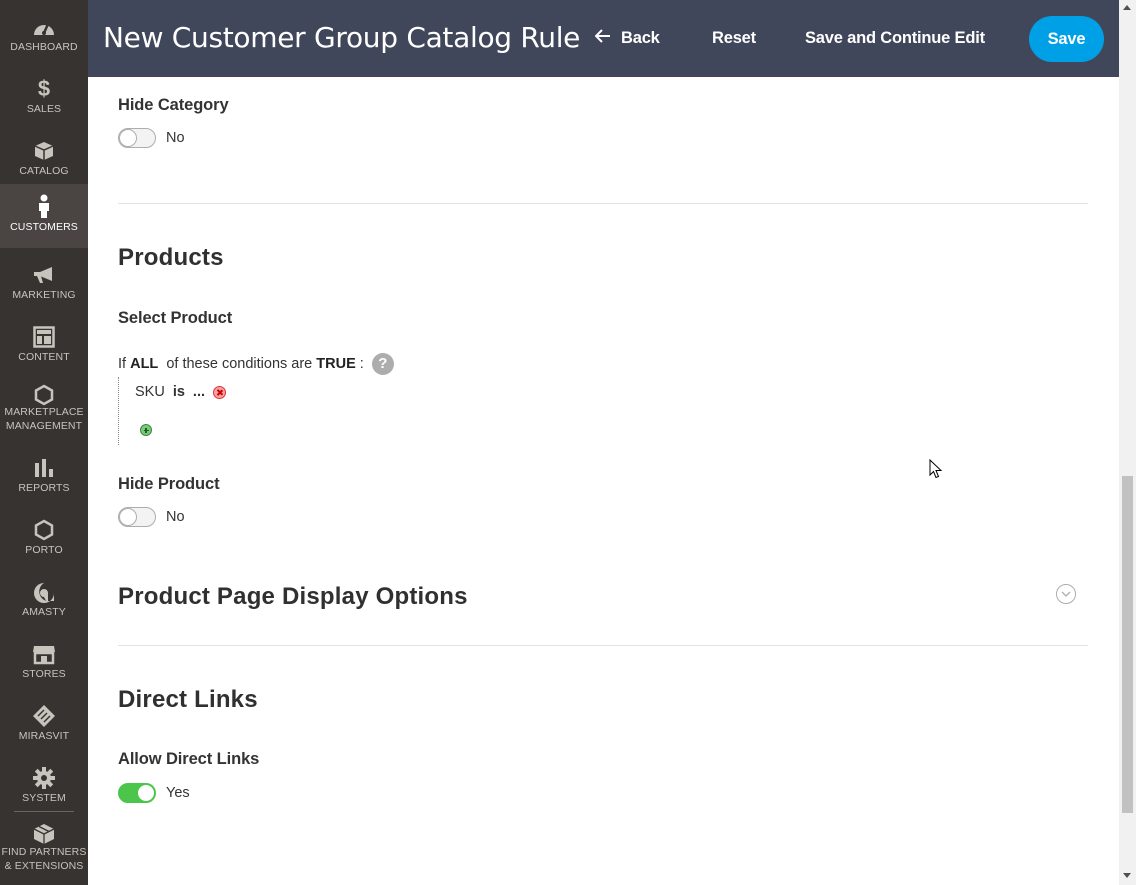 This screenshot has height=885, width=1136. I want to click on mouse-cursor-icon, so click(936, 471).